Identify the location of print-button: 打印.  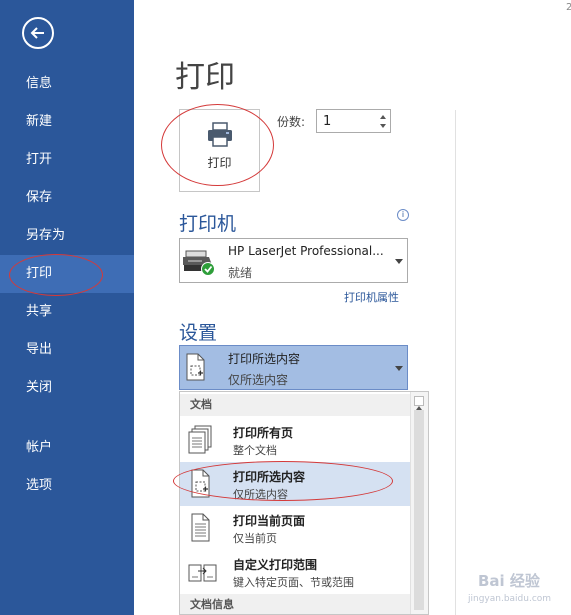
(219, 150).